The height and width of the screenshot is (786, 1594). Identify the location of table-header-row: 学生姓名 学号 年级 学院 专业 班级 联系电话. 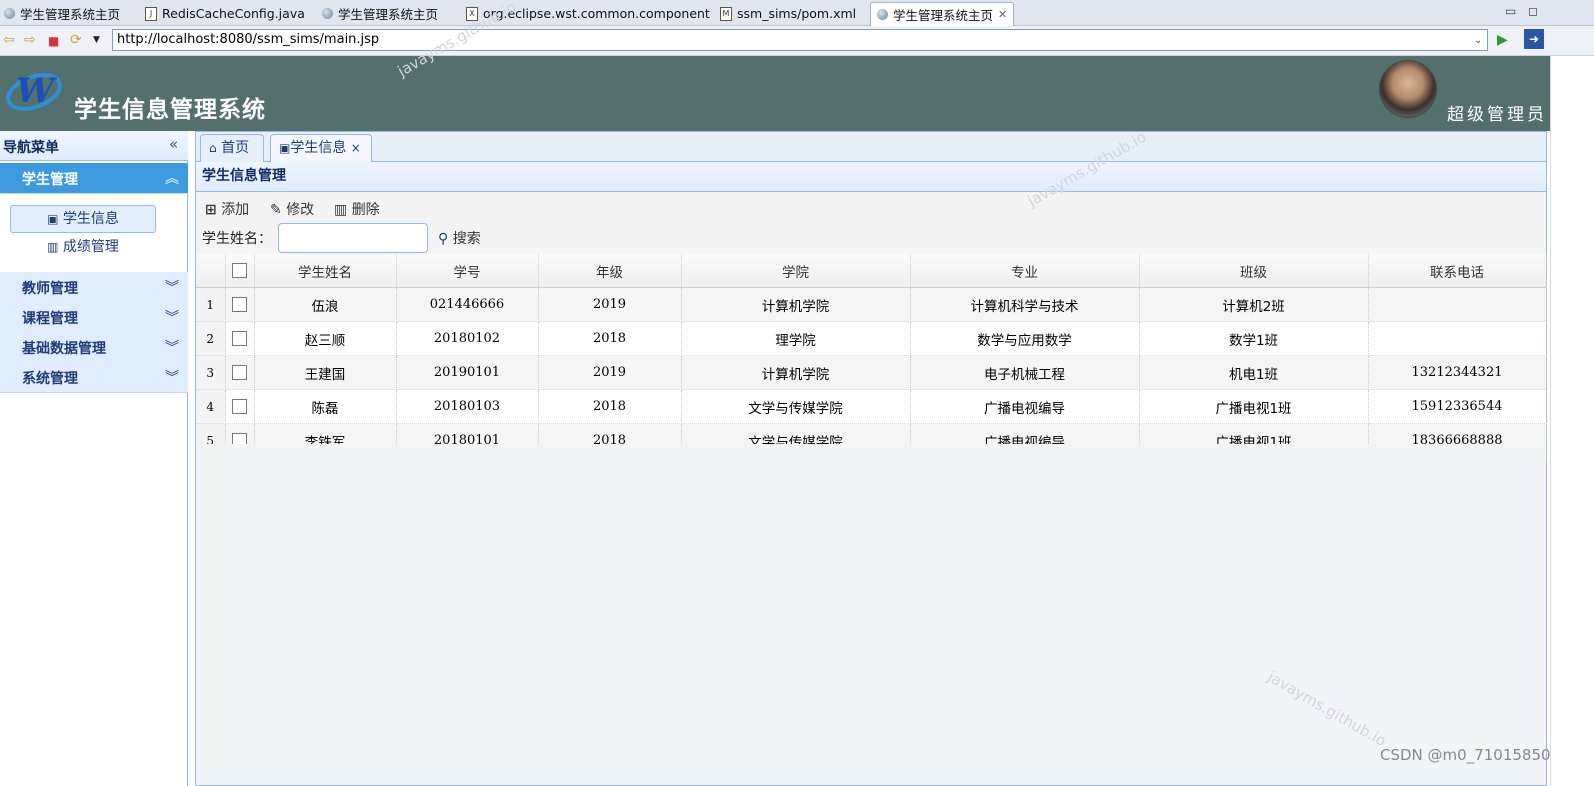
(871, 271).